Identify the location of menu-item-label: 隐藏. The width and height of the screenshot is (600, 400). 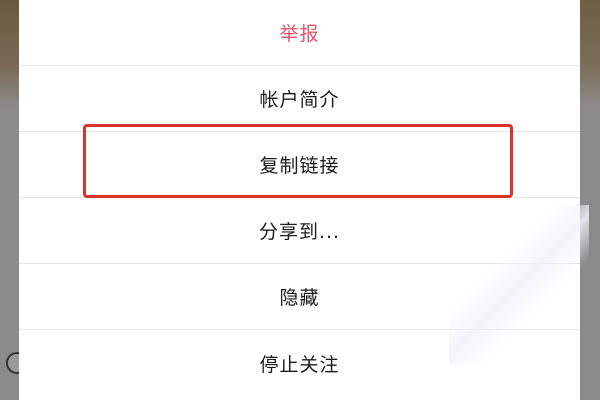
(299, 298).